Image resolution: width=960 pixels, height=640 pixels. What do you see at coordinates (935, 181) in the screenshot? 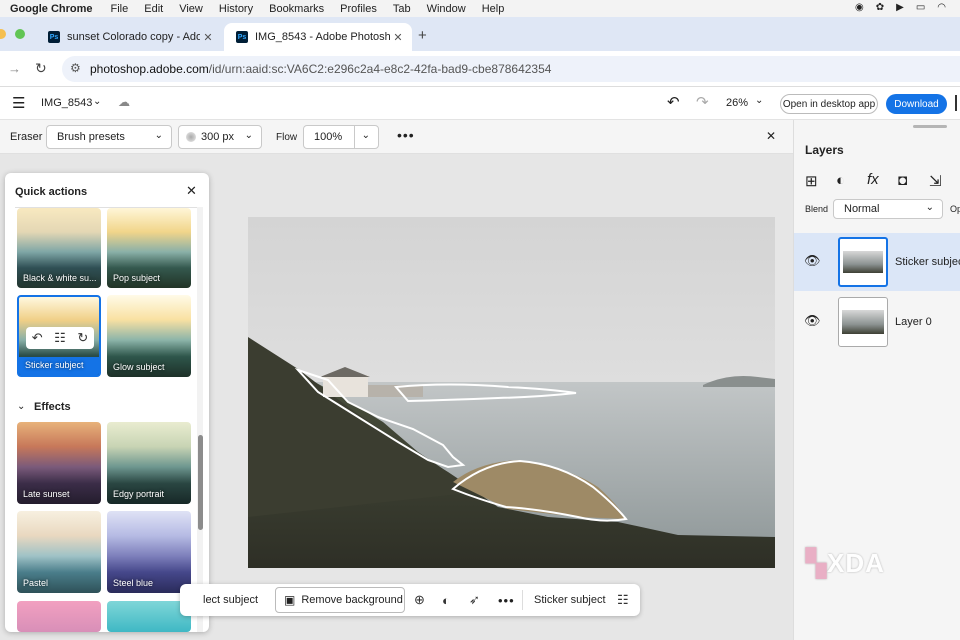
I see `import-icon: ⇲` at bounding box center [935, 181].